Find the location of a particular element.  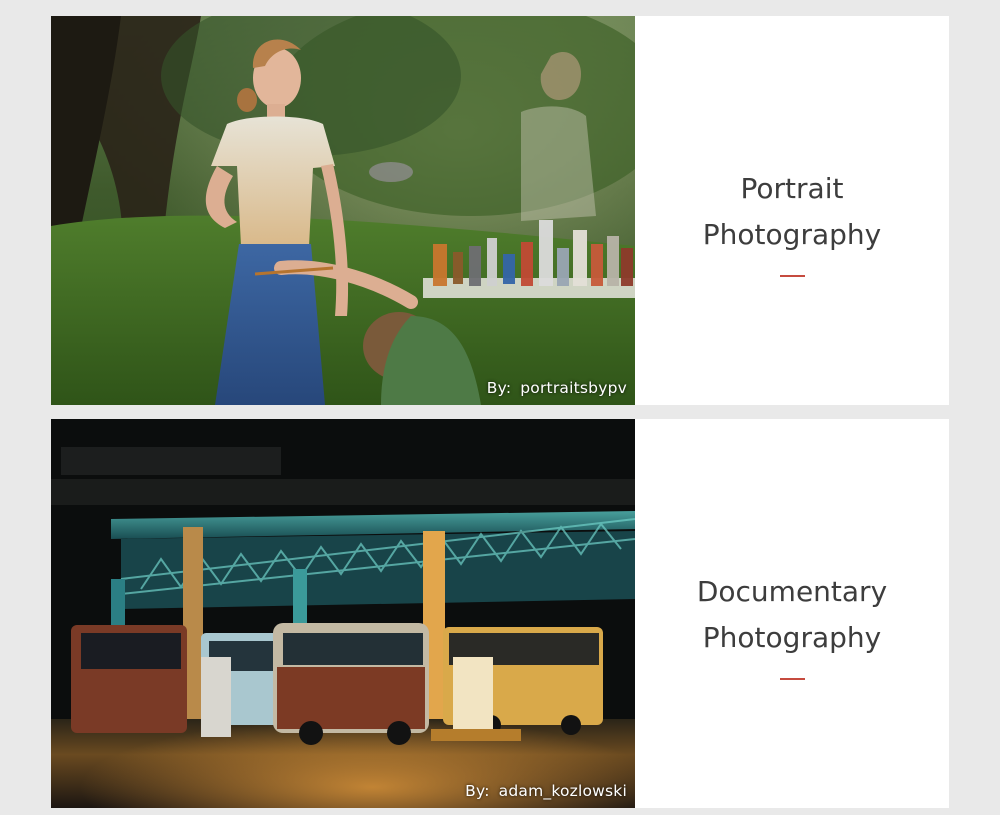

photo-credit-author: adam_kozlowski is located at coordinates (562, 791).